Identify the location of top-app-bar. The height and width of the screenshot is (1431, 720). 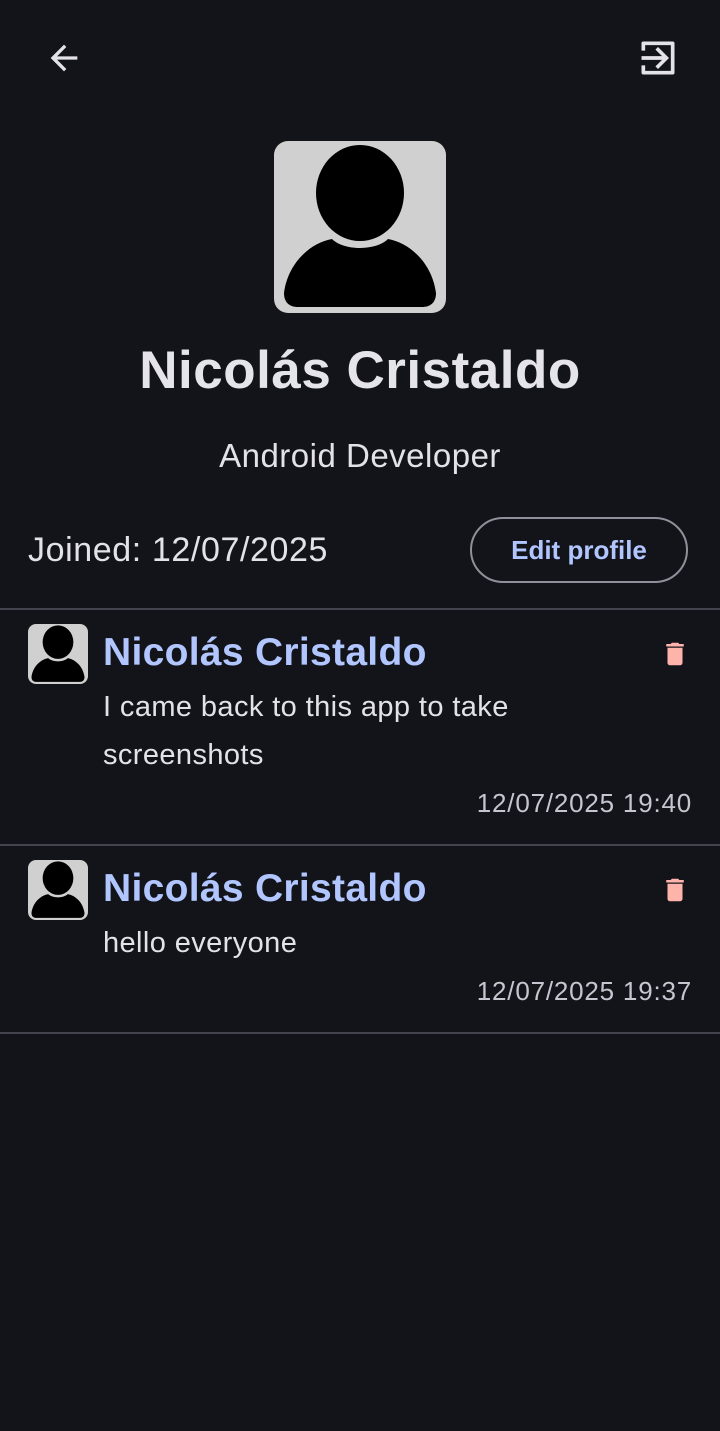
(360, 58).